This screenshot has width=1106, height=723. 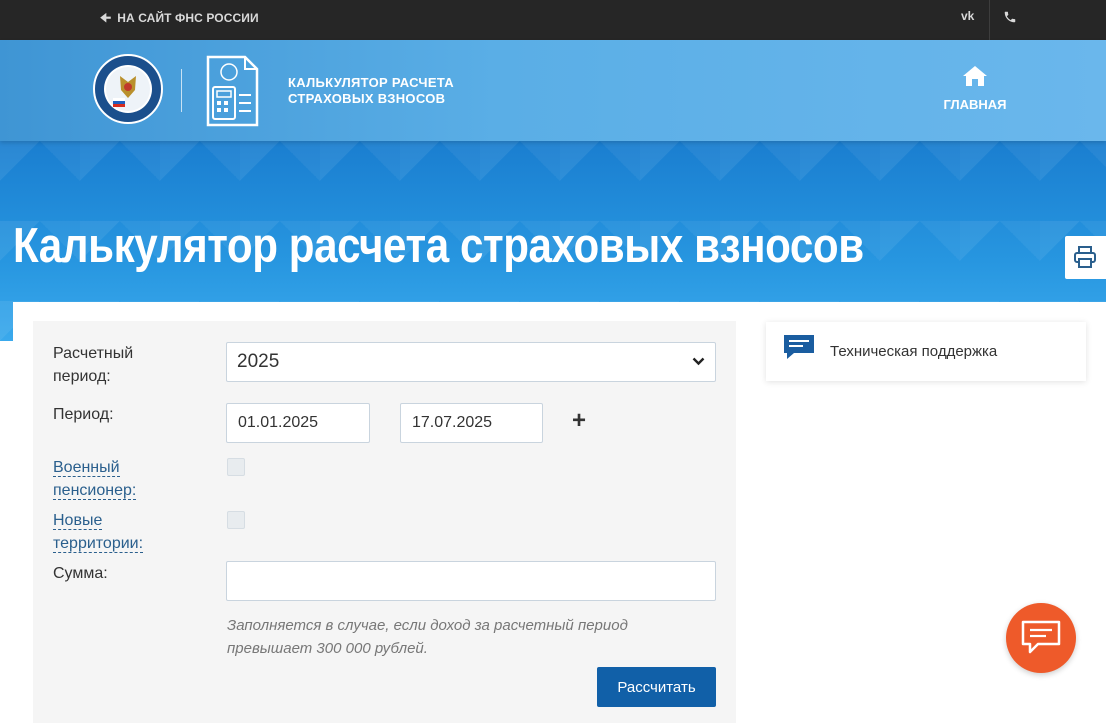 What do you see at coordinates (98, 532) in the screenshot?
I see `new-territories-label: Новые территории:` at bounding box center [98, 532].